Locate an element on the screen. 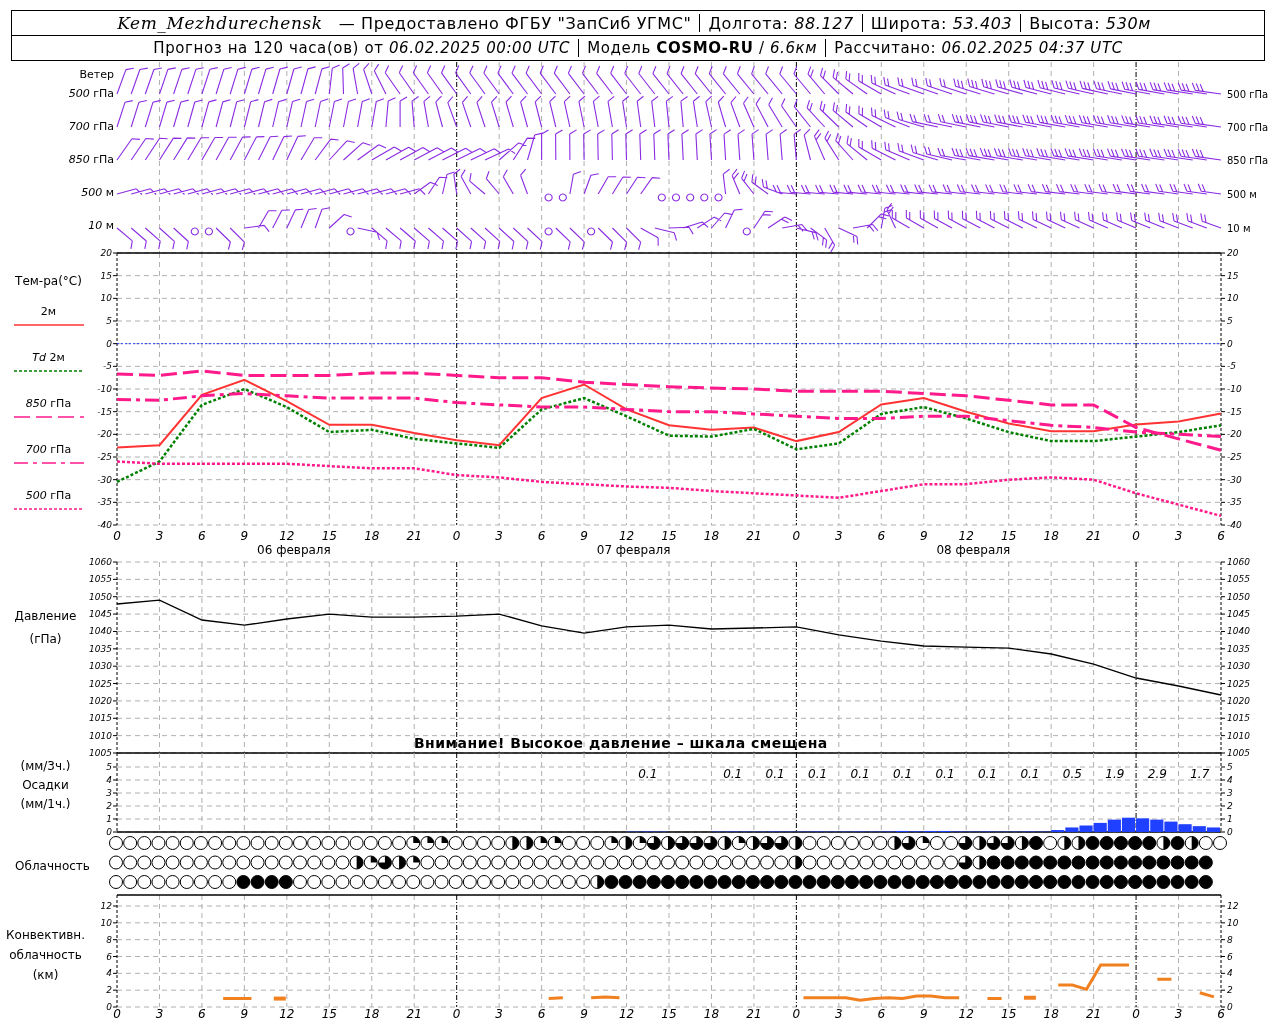 Image resolution: width=1280 pixels, height=1024 pixels. axis-tick-label: 4 is located at coordinates (109, 780).